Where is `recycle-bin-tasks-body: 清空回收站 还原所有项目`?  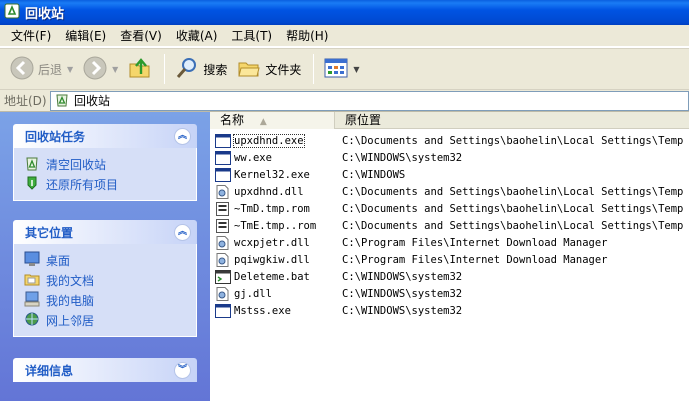
recycle-bin-tasks-body: 清空回收站 还原所有项目 is located at coordinates (105, 174).